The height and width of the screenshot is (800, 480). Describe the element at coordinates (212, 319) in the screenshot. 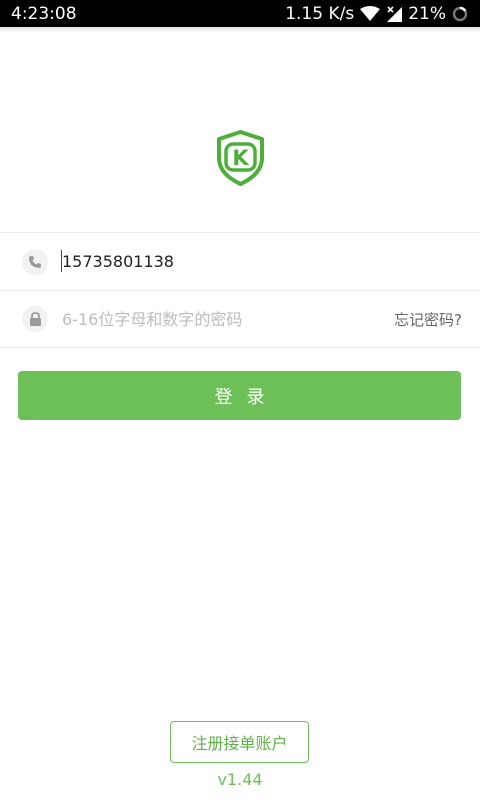

I see `password-input` at that location.